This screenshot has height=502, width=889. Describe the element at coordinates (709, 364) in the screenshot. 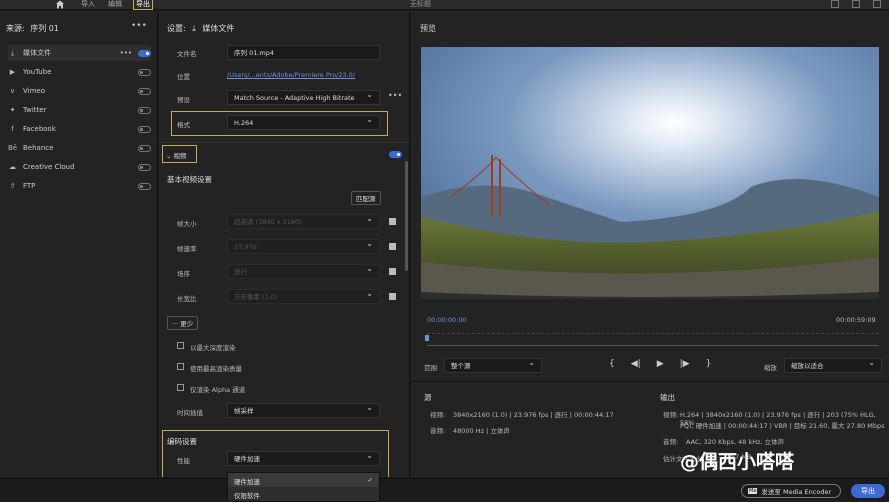

I see `mark-out-icon: }` at that location.